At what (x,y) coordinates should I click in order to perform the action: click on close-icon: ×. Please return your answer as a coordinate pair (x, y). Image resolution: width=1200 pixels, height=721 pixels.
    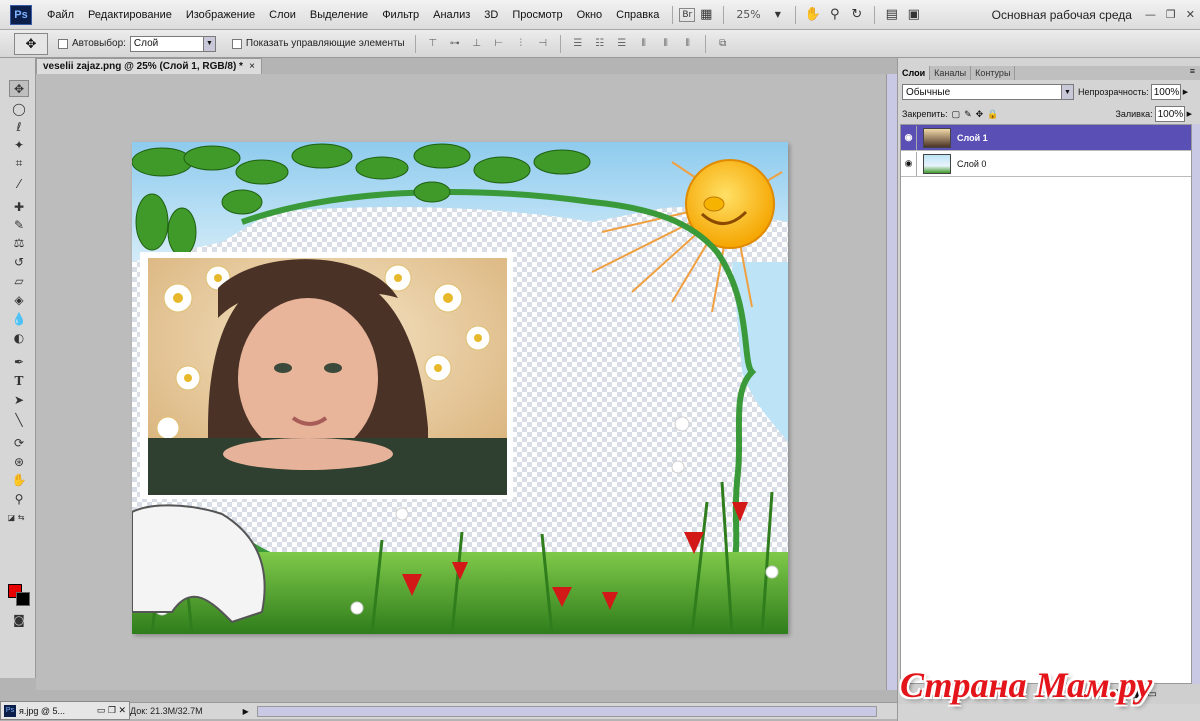
    Looking at the image, I should click on (252, 66).